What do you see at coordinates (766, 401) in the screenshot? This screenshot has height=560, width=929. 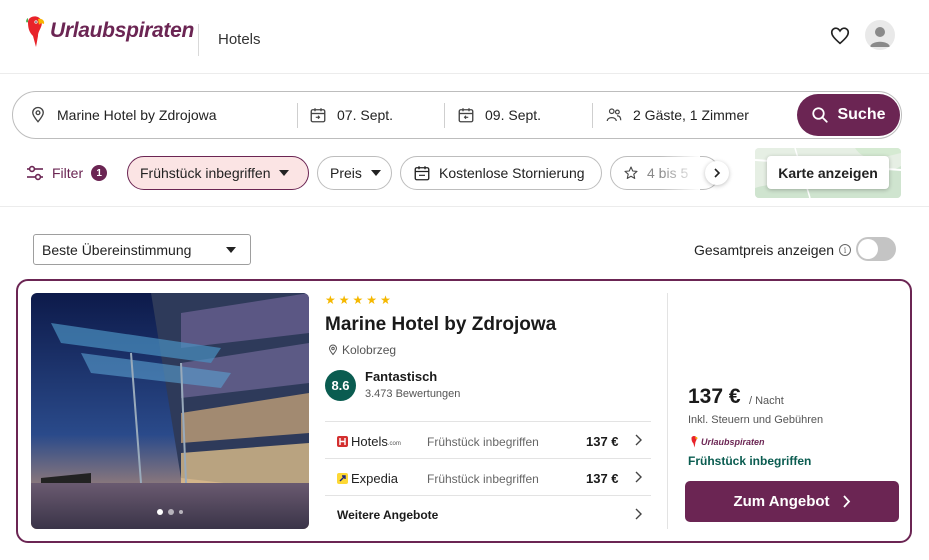 I see `per-night-label: / Nacht` at bounding box center [766, 401].